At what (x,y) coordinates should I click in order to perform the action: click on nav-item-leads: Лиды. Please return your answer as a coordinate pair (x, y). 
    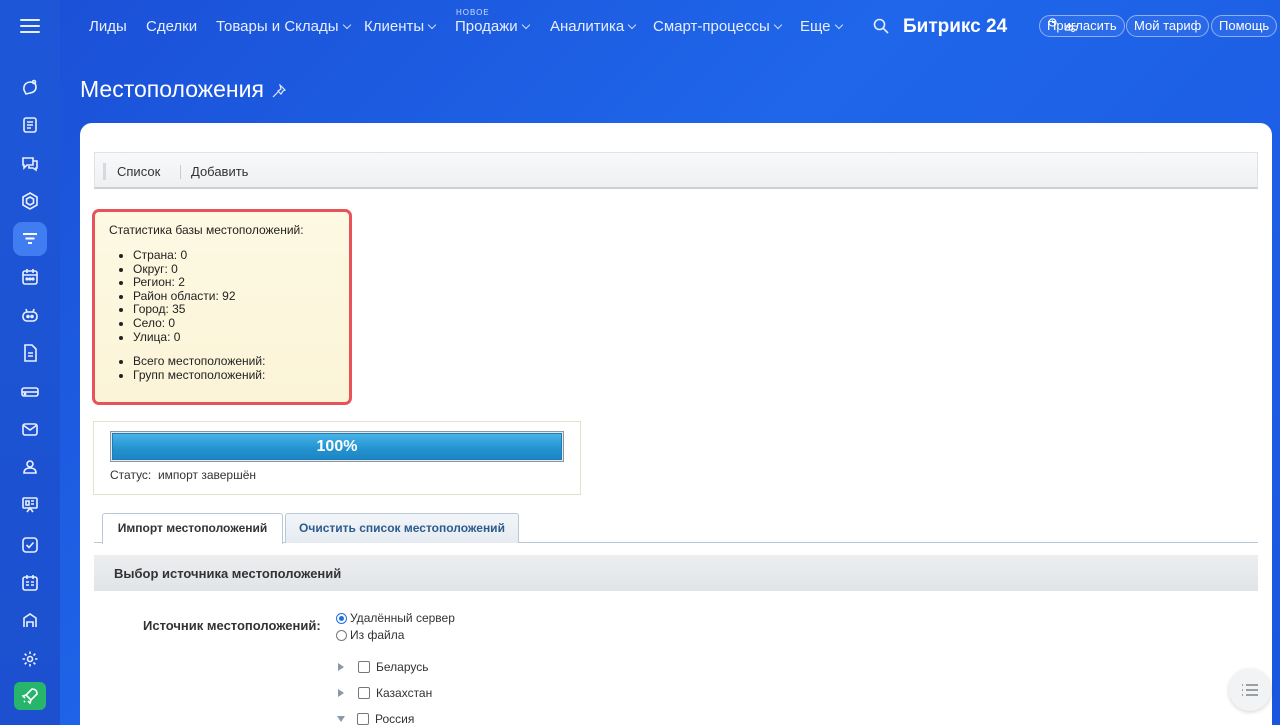
    Looking at the image, I should click on (108, 26).